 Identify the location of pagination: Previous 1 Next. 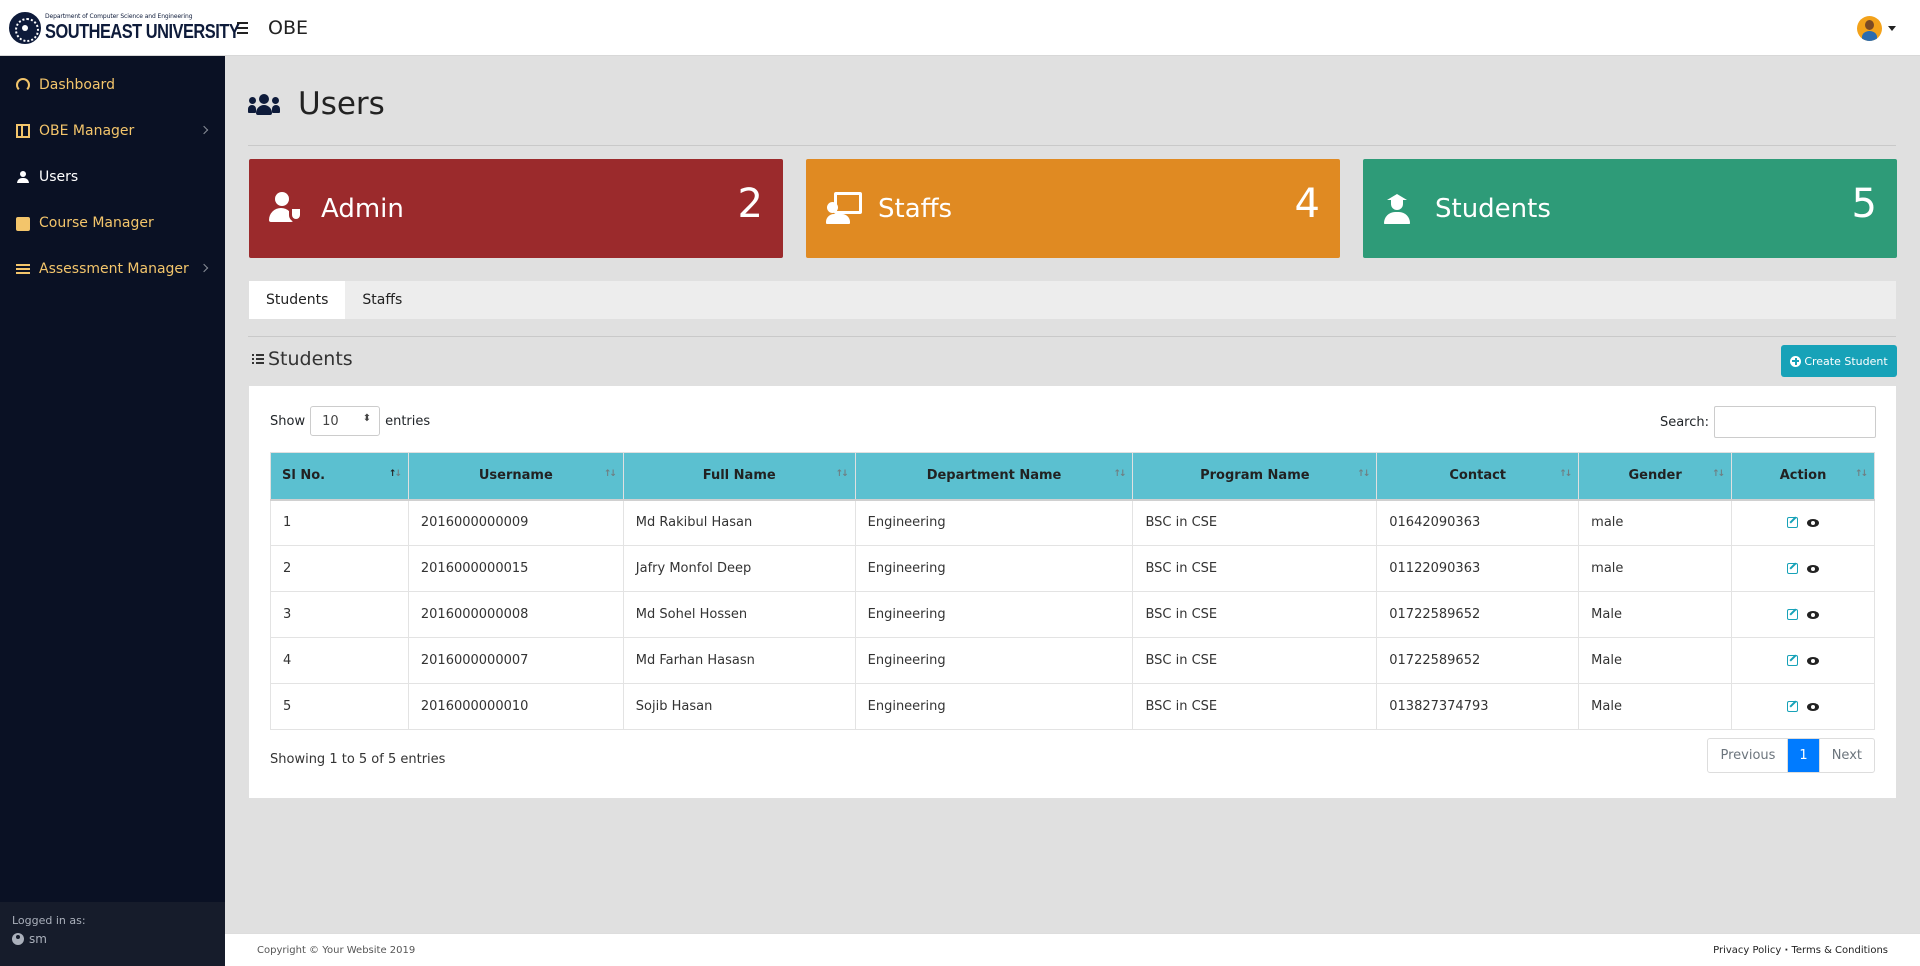
(1791, 755).